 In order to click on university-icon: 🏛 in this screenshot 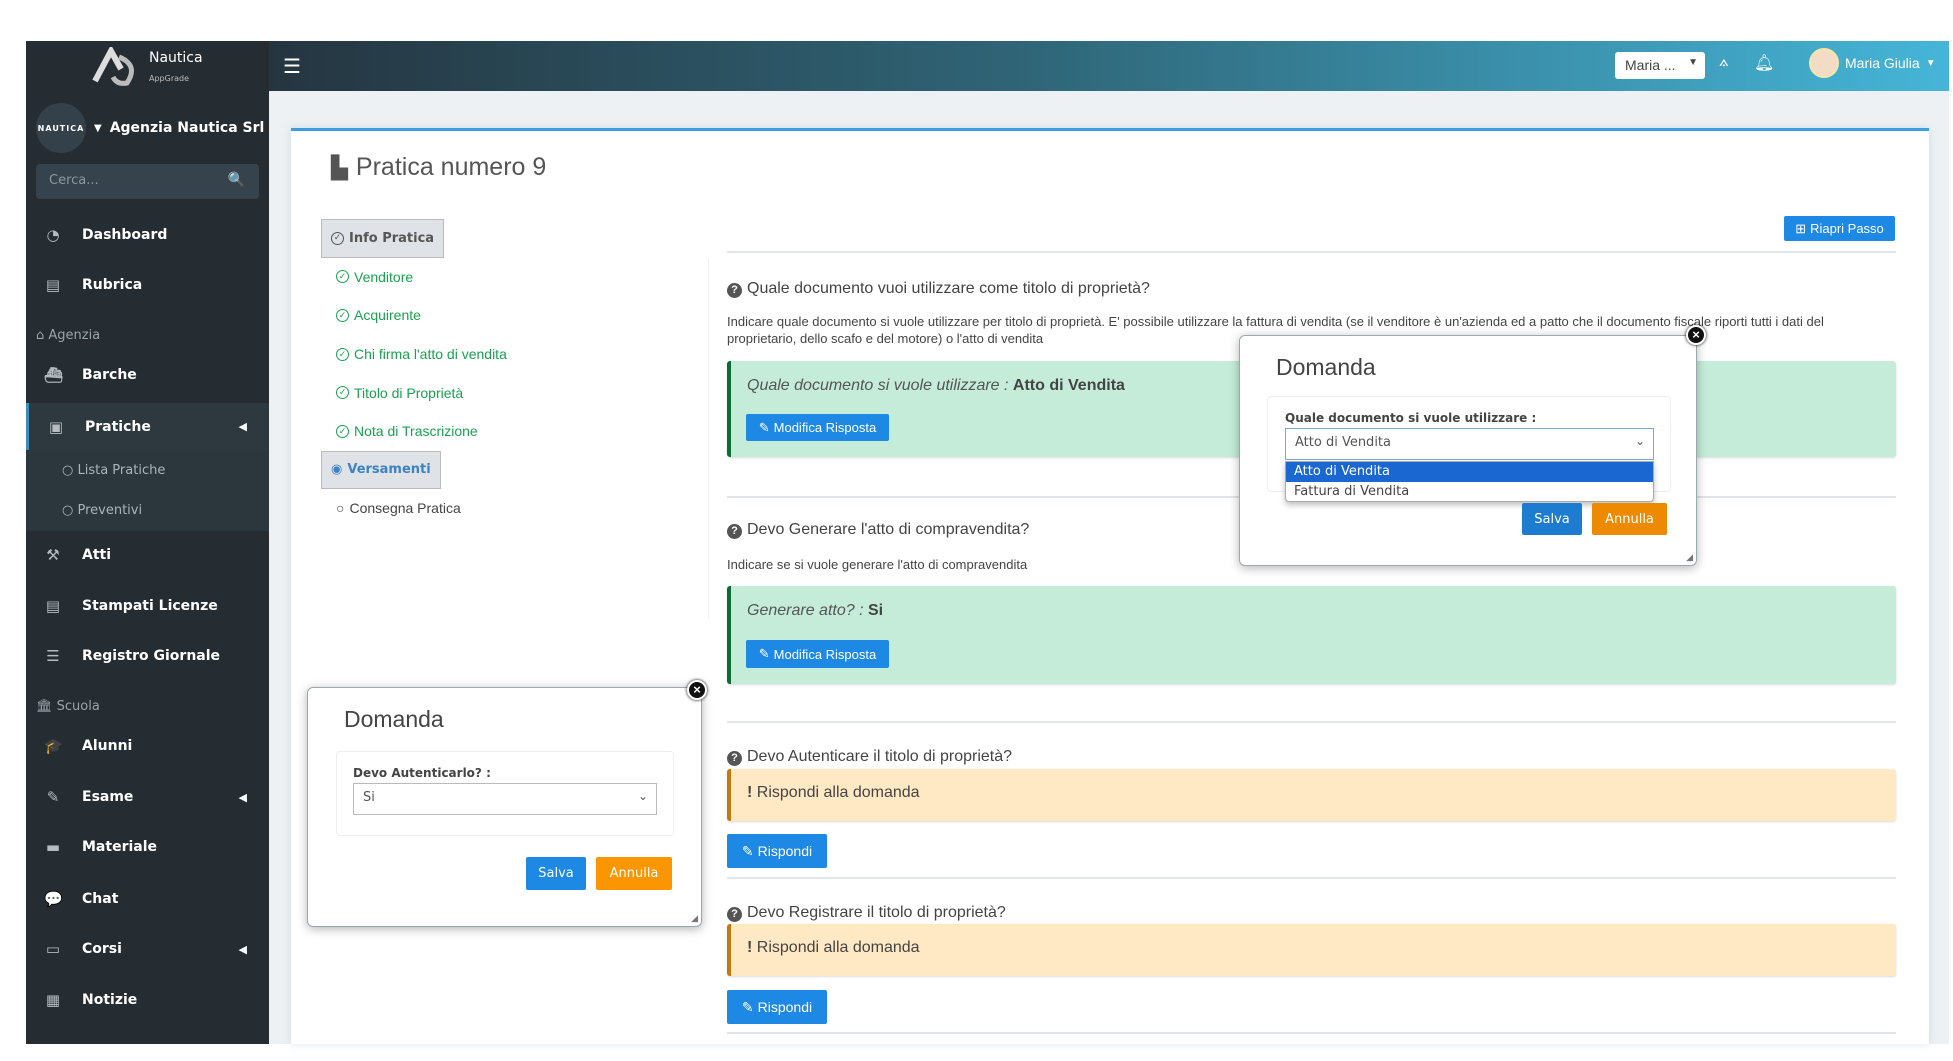, I will do `click(44, 706)`.